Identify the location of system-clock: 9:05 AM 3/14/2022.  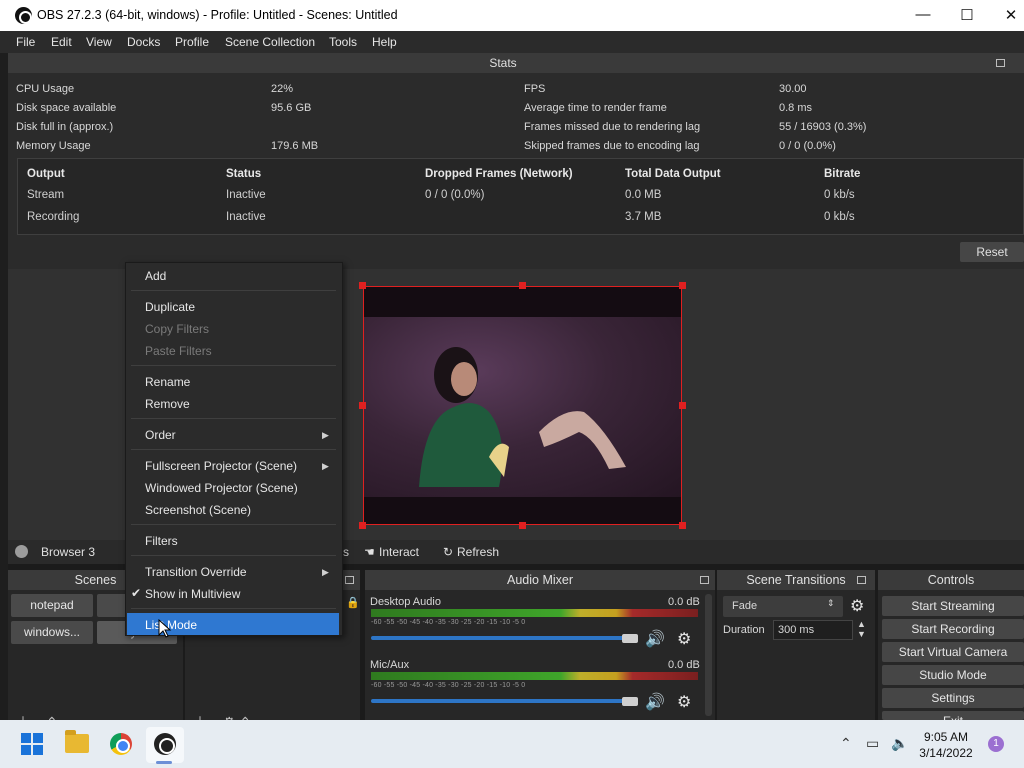
(946, 745).